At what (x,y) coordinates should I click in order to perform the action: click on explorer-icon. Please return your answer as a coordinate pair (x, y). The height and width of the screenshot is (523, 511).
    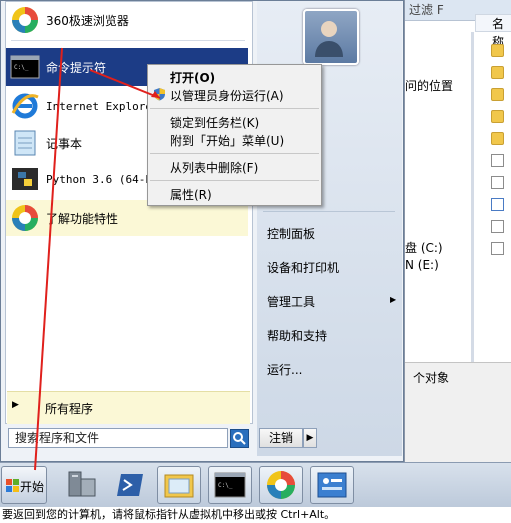
    Looking at the image, I should click on (179, 486).